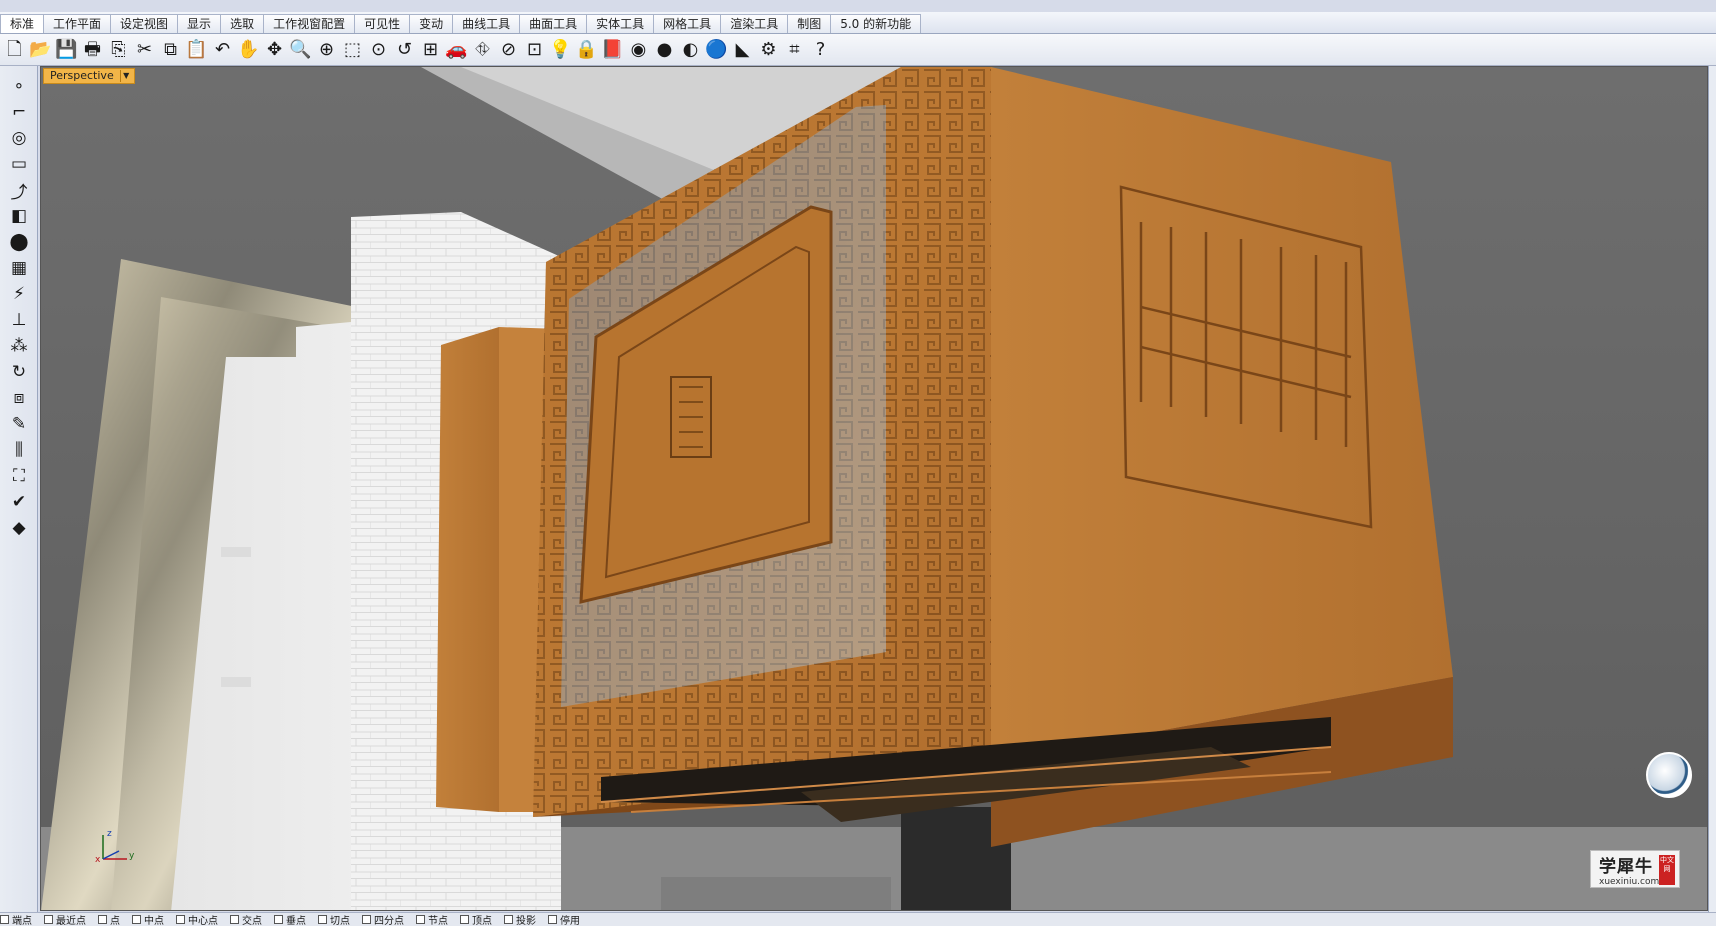  I want to click on options-button: ⌗, so click(794, 50).